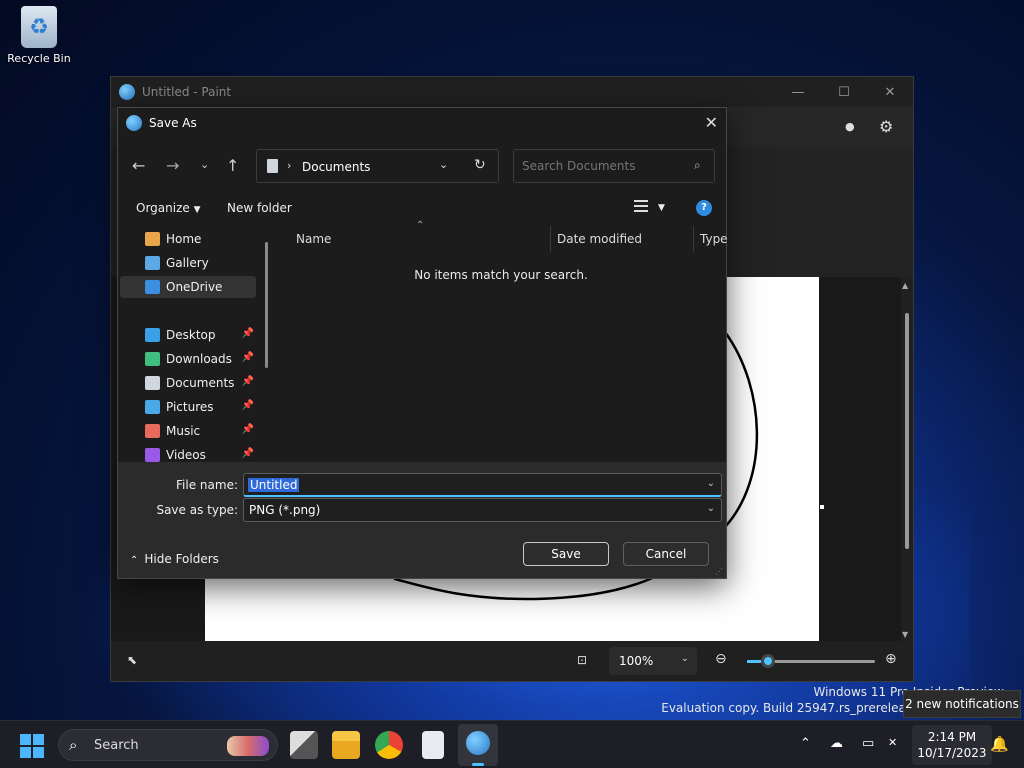 Image resolution: width=1024 pixels, height=768 pixels. I want to click on address-path: Documents, so click(336, 167).